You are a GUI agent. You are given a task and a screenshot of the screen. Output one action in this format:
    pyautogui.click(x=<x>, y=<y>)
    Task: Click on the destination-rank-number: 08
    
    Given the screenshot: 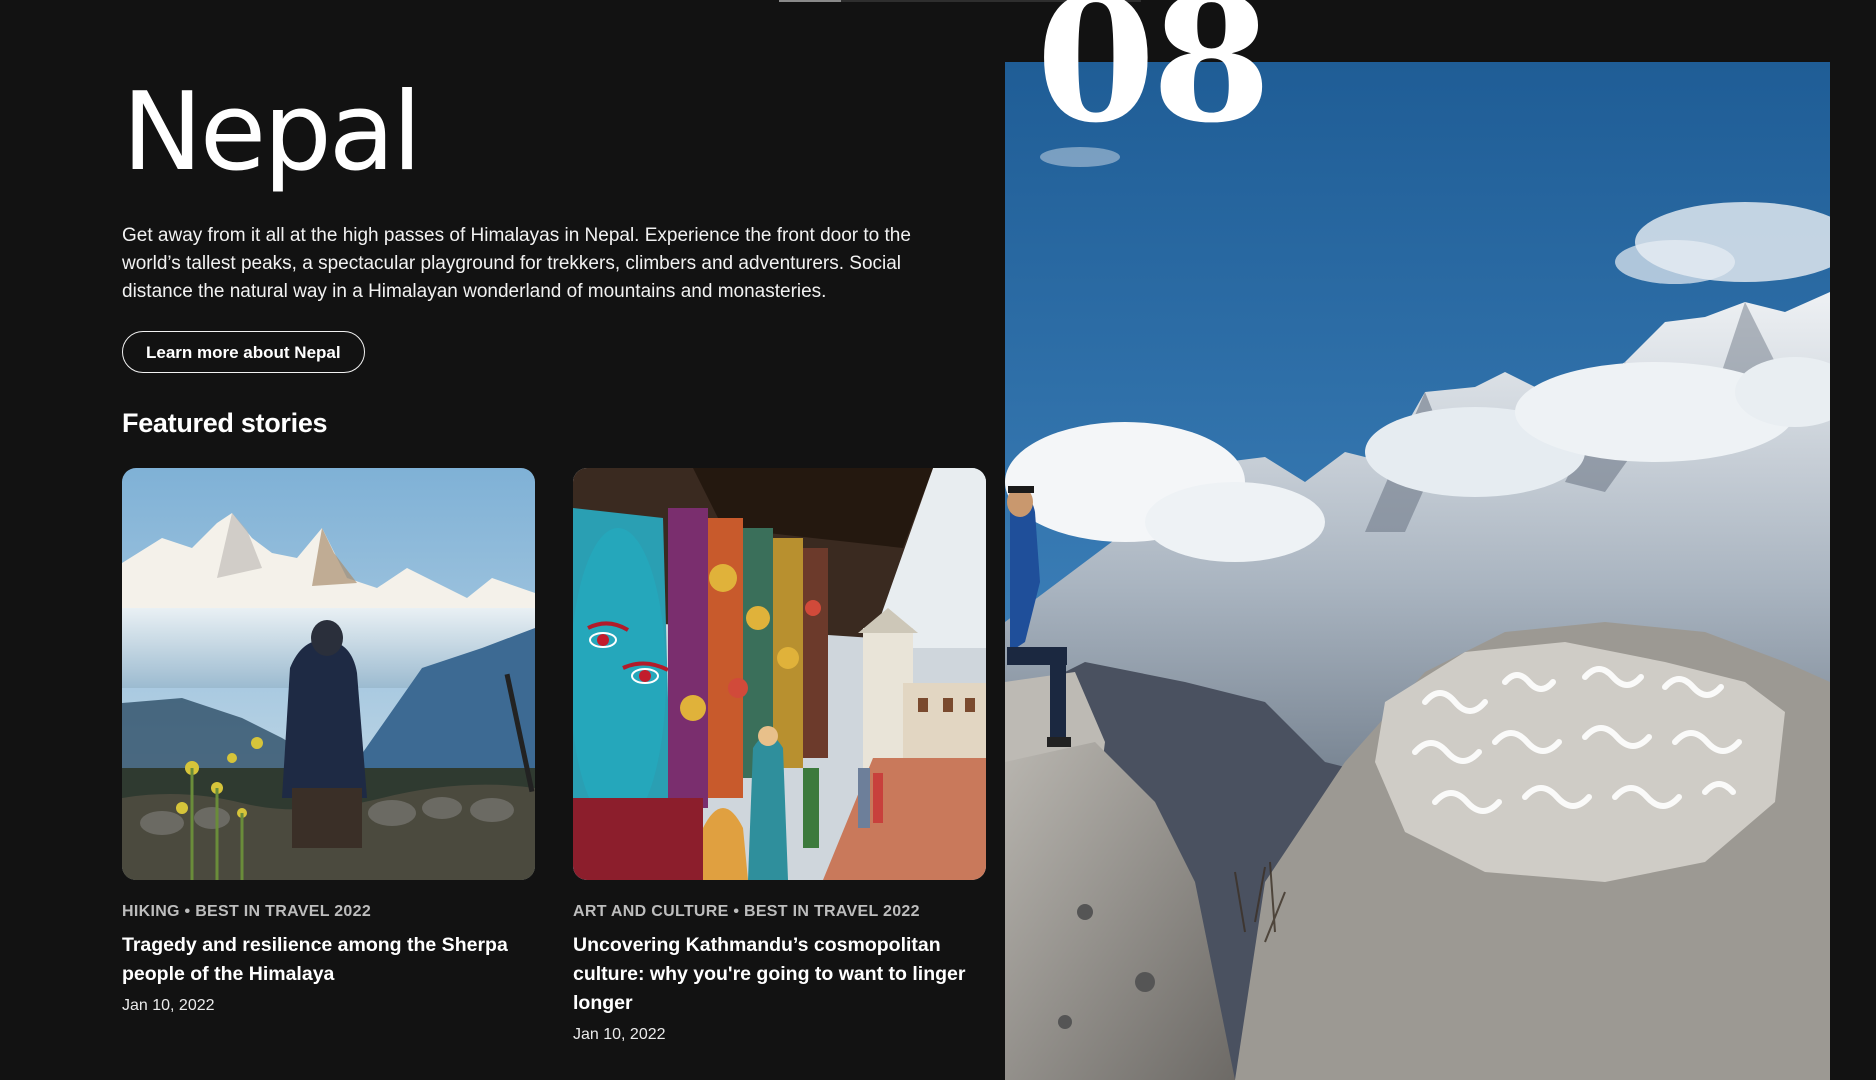 What is the action you would take?
    pyautogui.click(x=1153, y=80)
    